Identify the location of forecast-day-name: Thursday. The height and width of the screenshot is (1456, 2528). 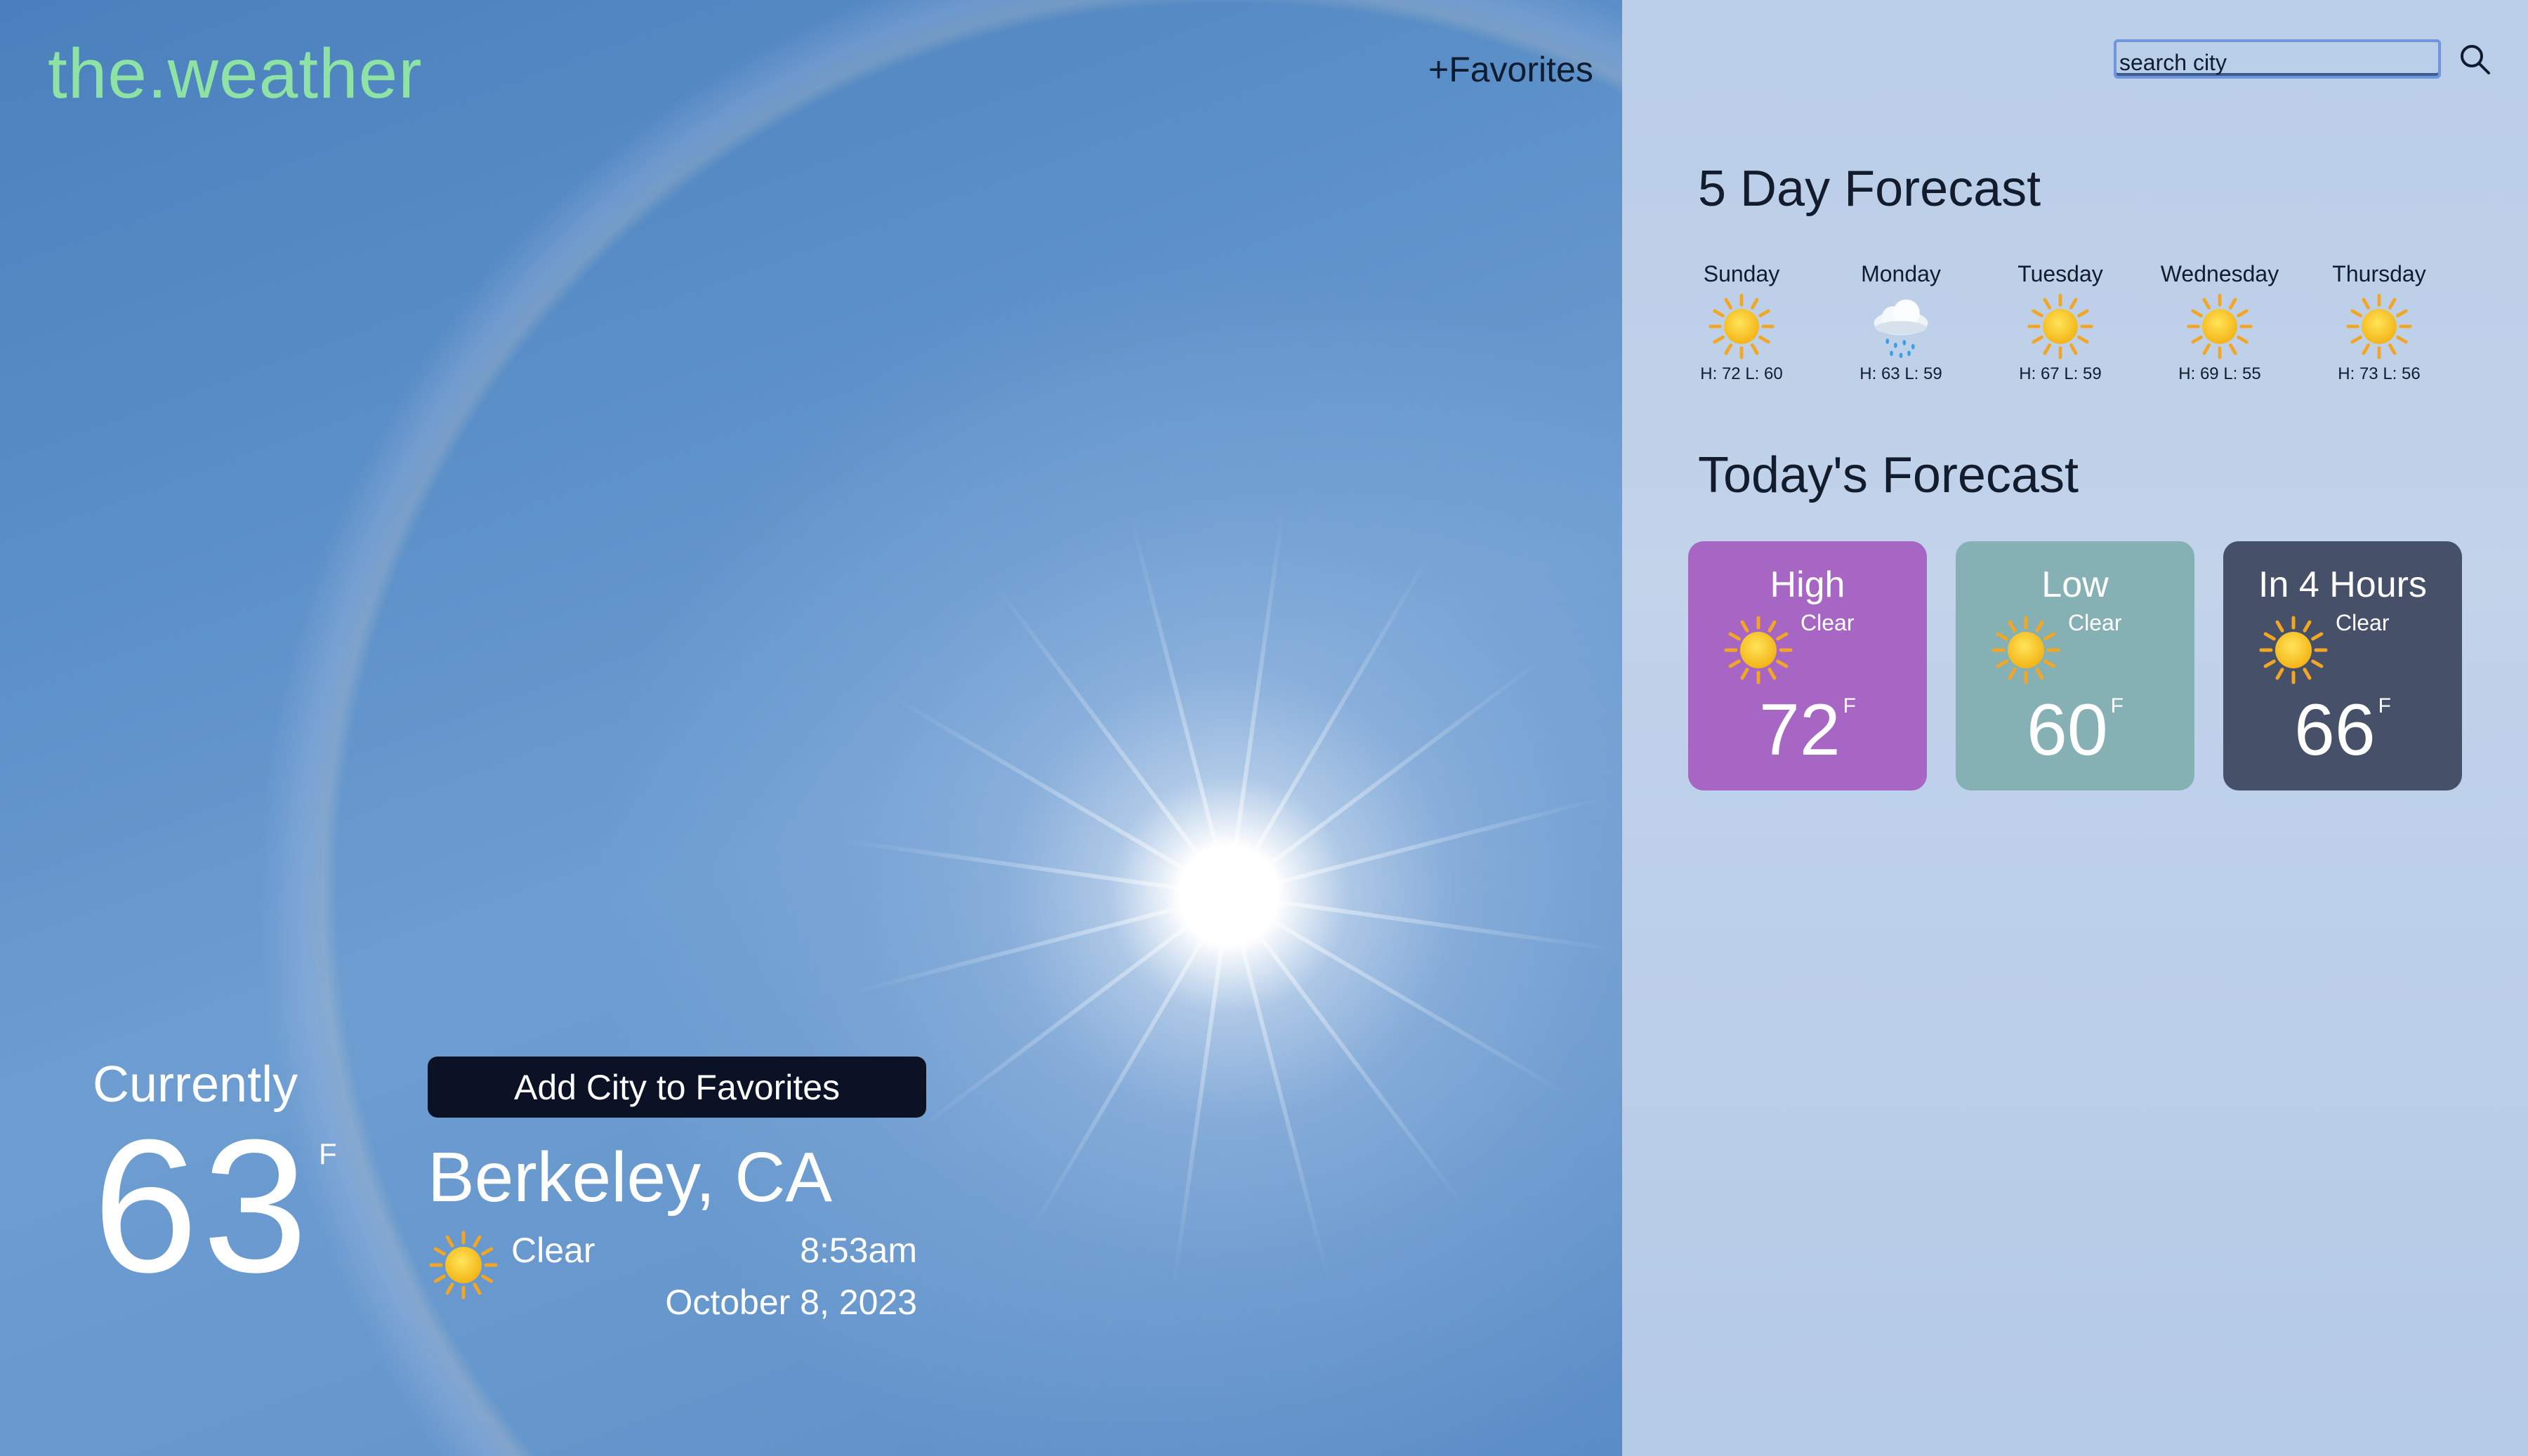
(2379, 273).